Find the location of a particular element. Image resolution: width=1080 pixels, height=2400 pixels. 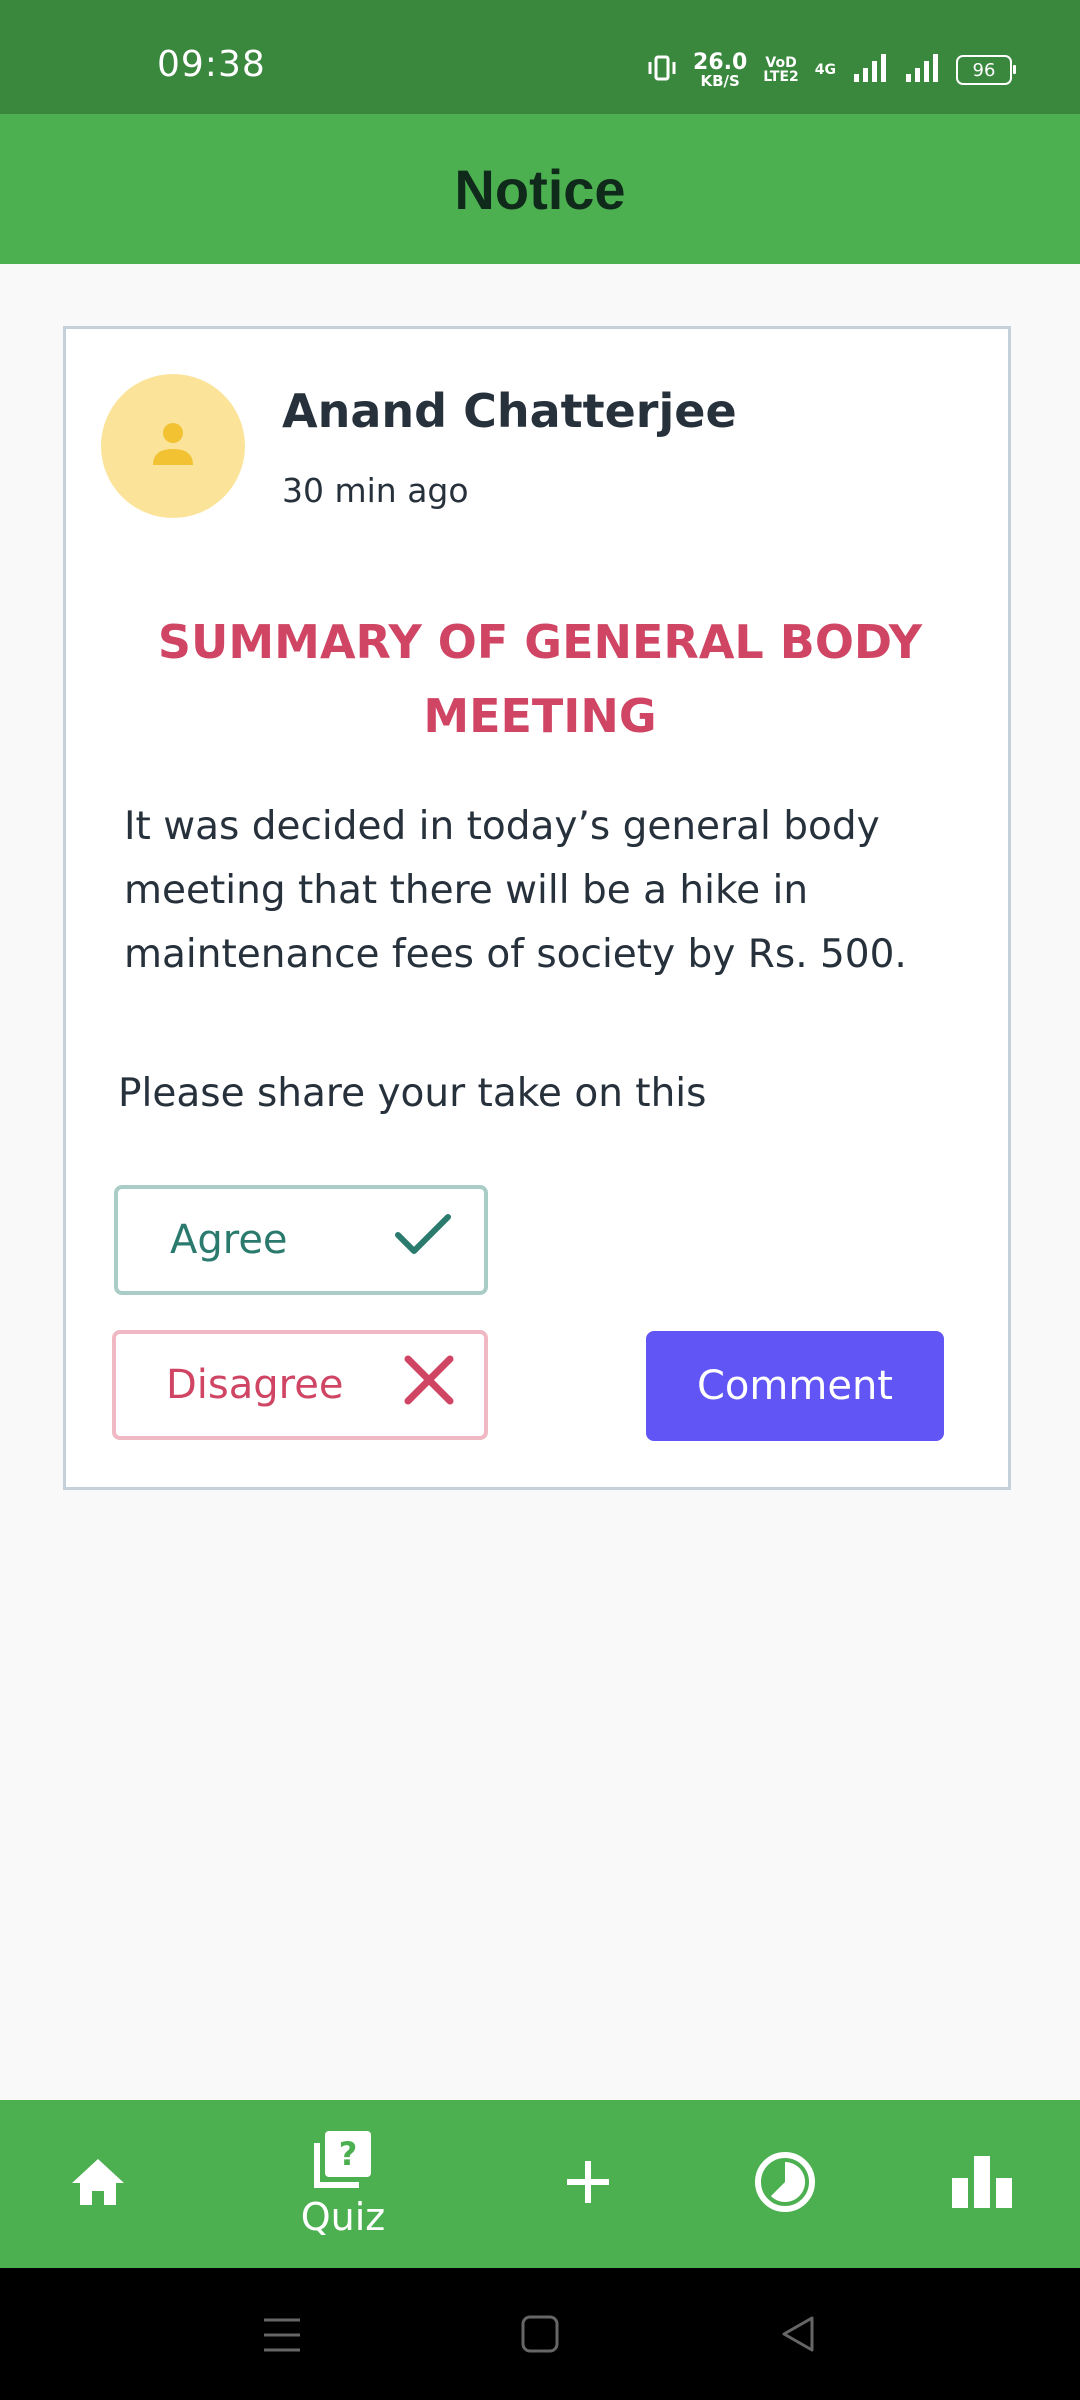

volte-badge: VoD LTE2 is located at coordinates (780, 70).